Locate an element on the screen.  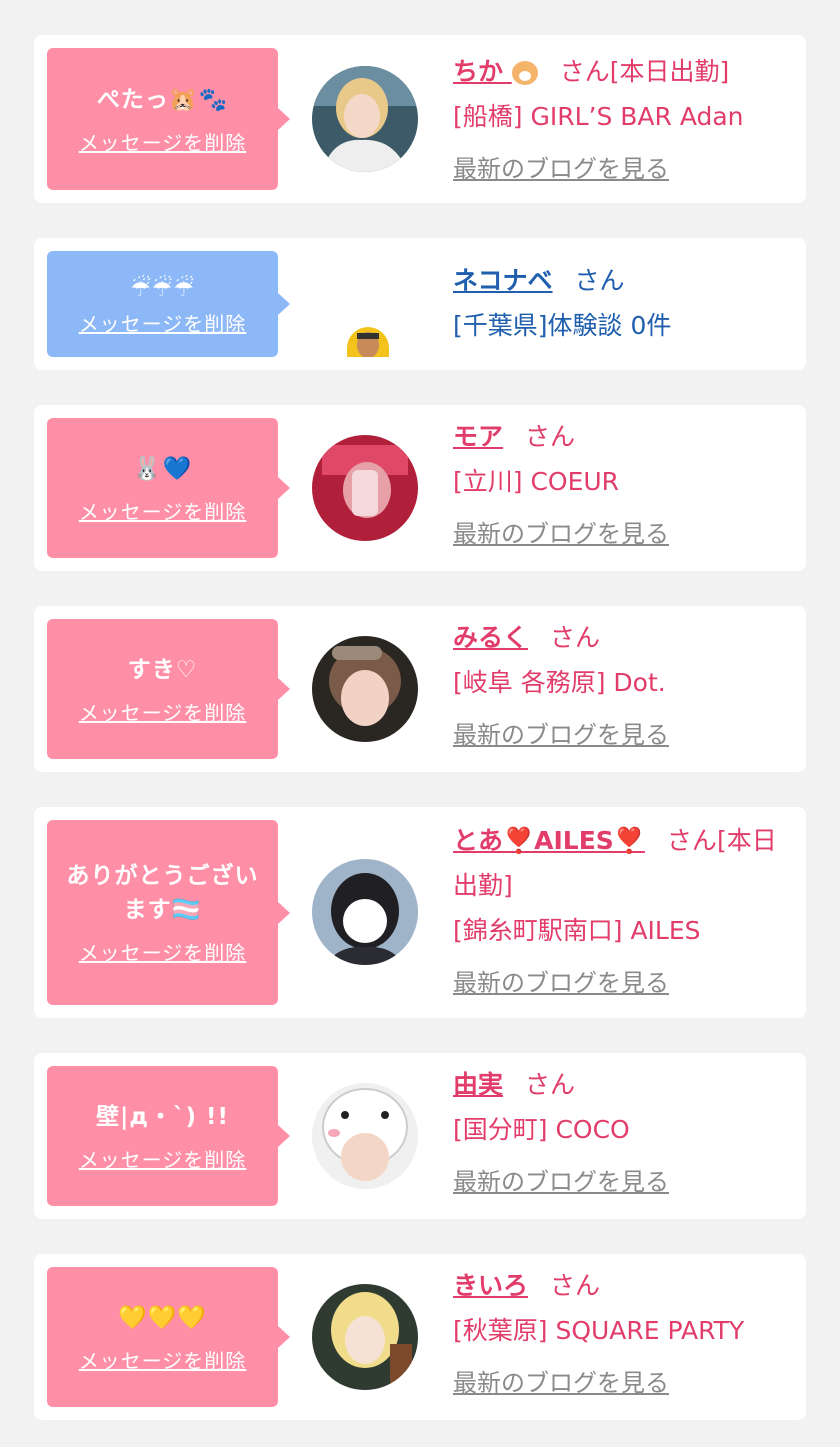
sender-info: 由実 さん [国分町] COCO 最新のブログを見る is located at coordinates (623, 1133).